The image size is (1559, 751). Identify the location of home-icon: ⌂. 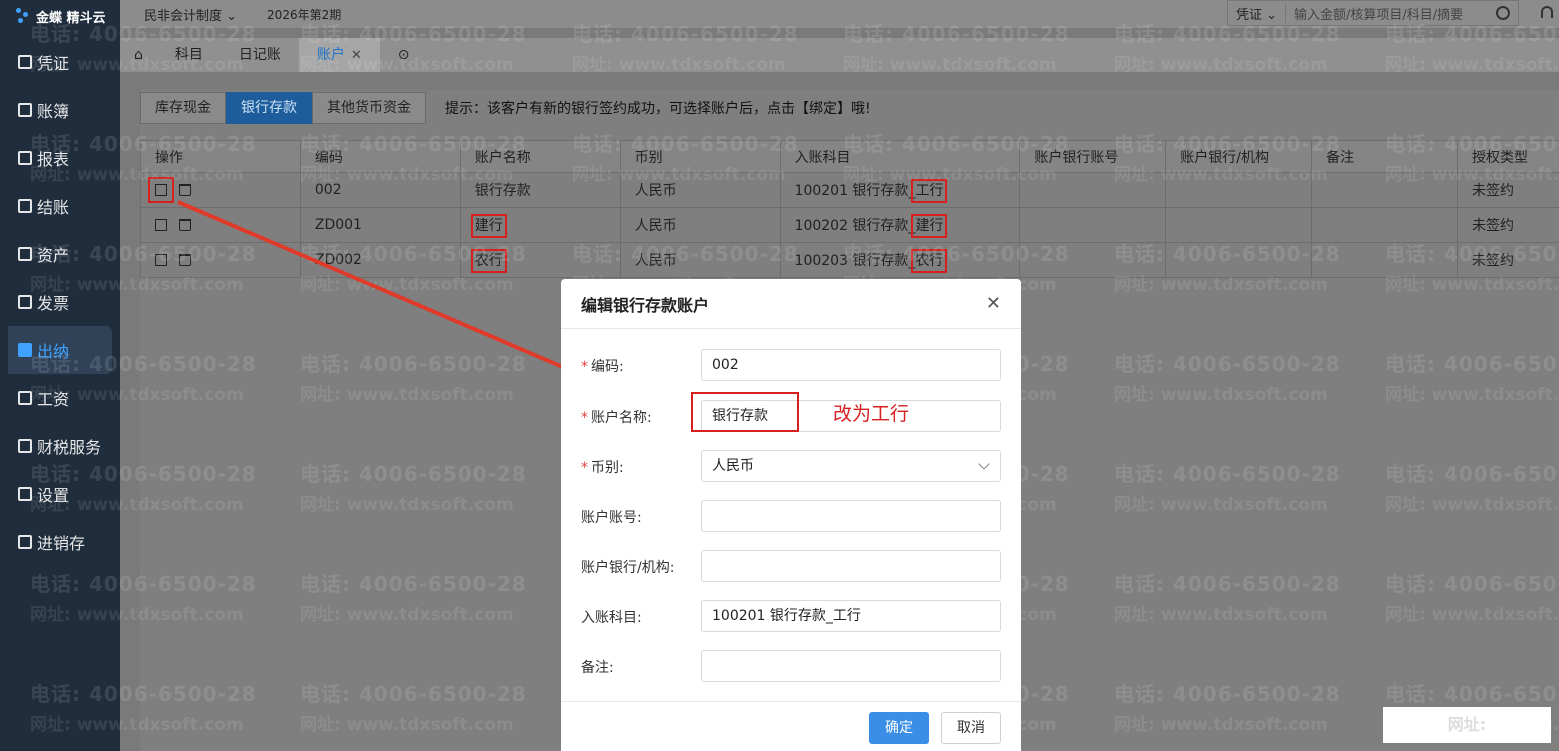
(138, 55).